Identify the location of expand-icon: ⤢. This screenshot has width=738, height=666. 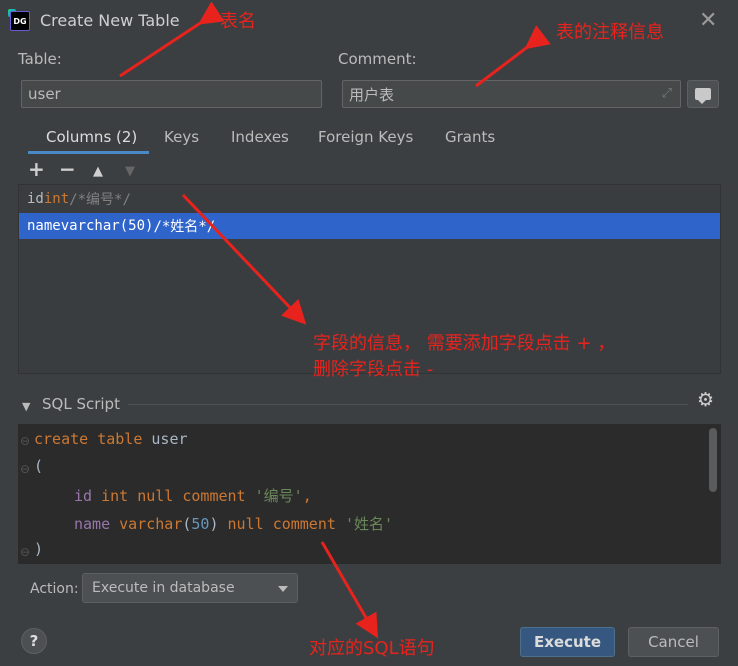
(667, 93).